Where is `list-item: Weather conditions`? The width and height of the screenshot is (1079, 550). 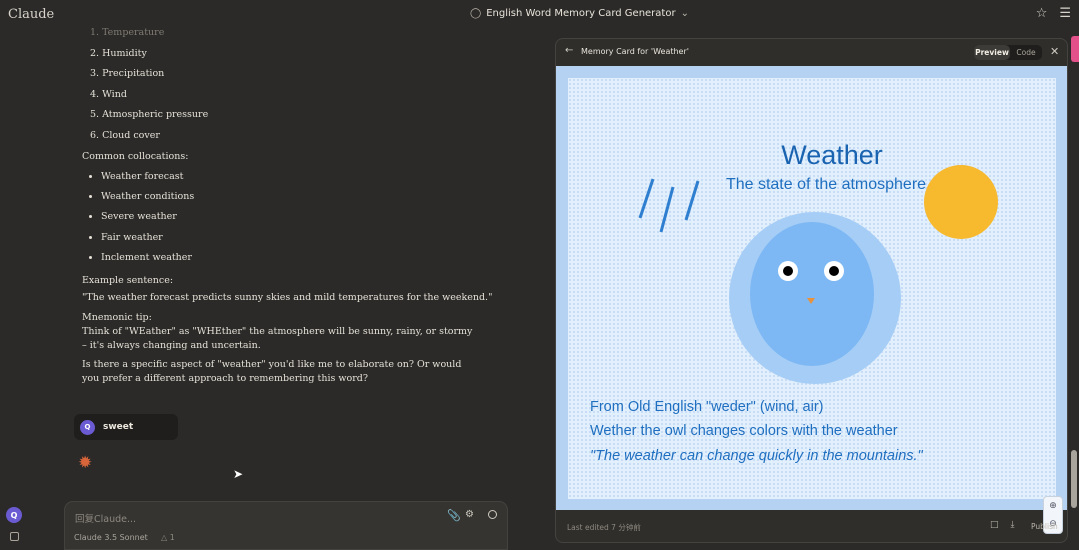 list-item: Weather conditions is located at coordinates (299, 200).